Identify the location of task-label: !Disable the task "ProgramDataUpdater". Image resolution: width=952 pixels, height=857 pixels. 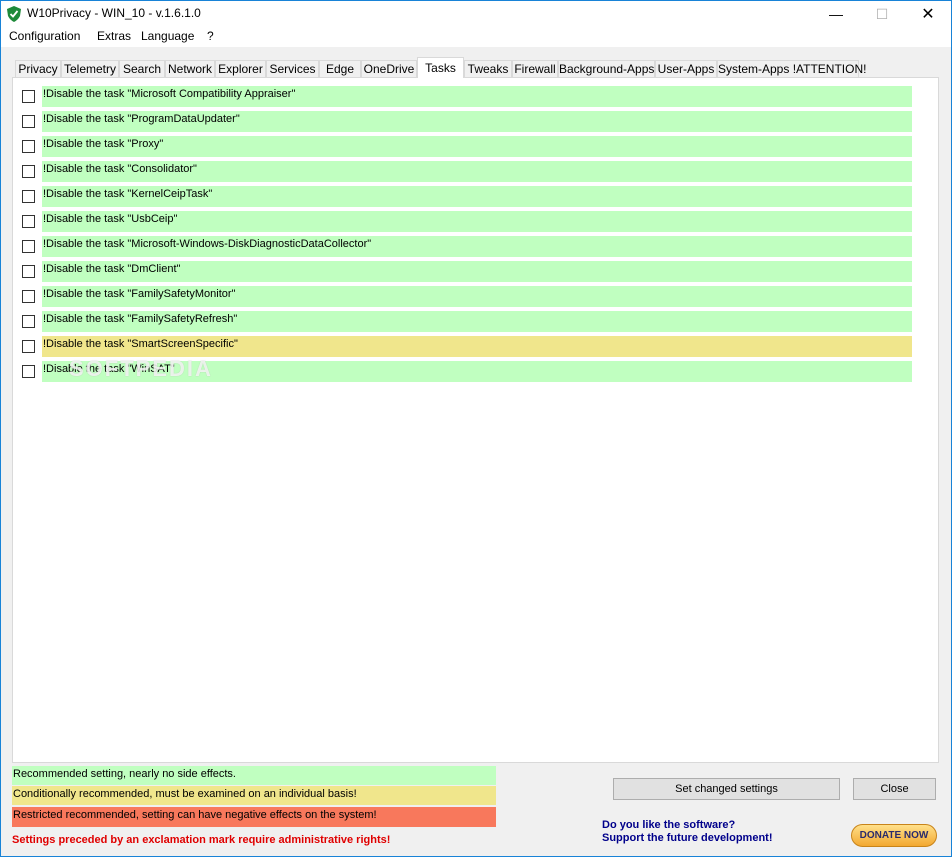
(477, 121).